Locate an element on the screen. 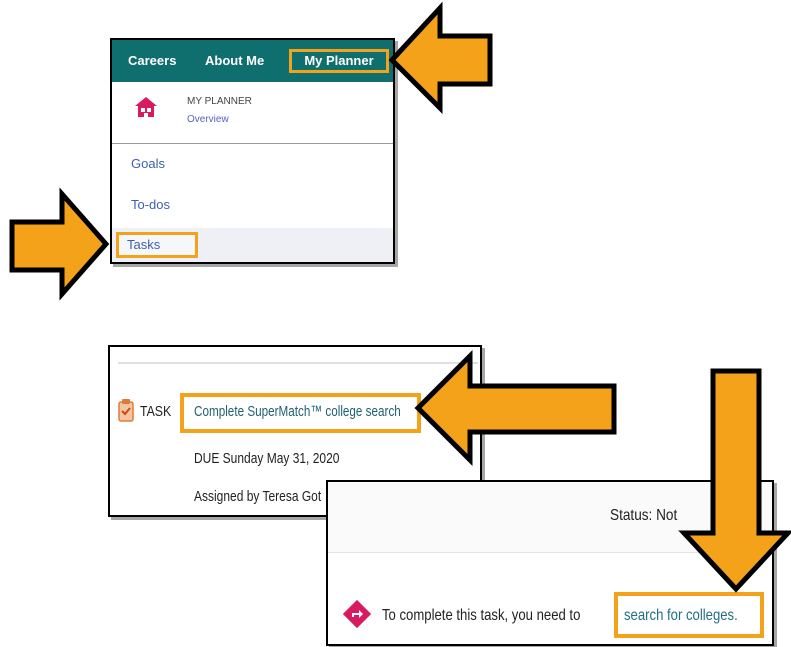 This screenshot has width=791, height=647. task-label: TASK is located at coordinates (156, 411).